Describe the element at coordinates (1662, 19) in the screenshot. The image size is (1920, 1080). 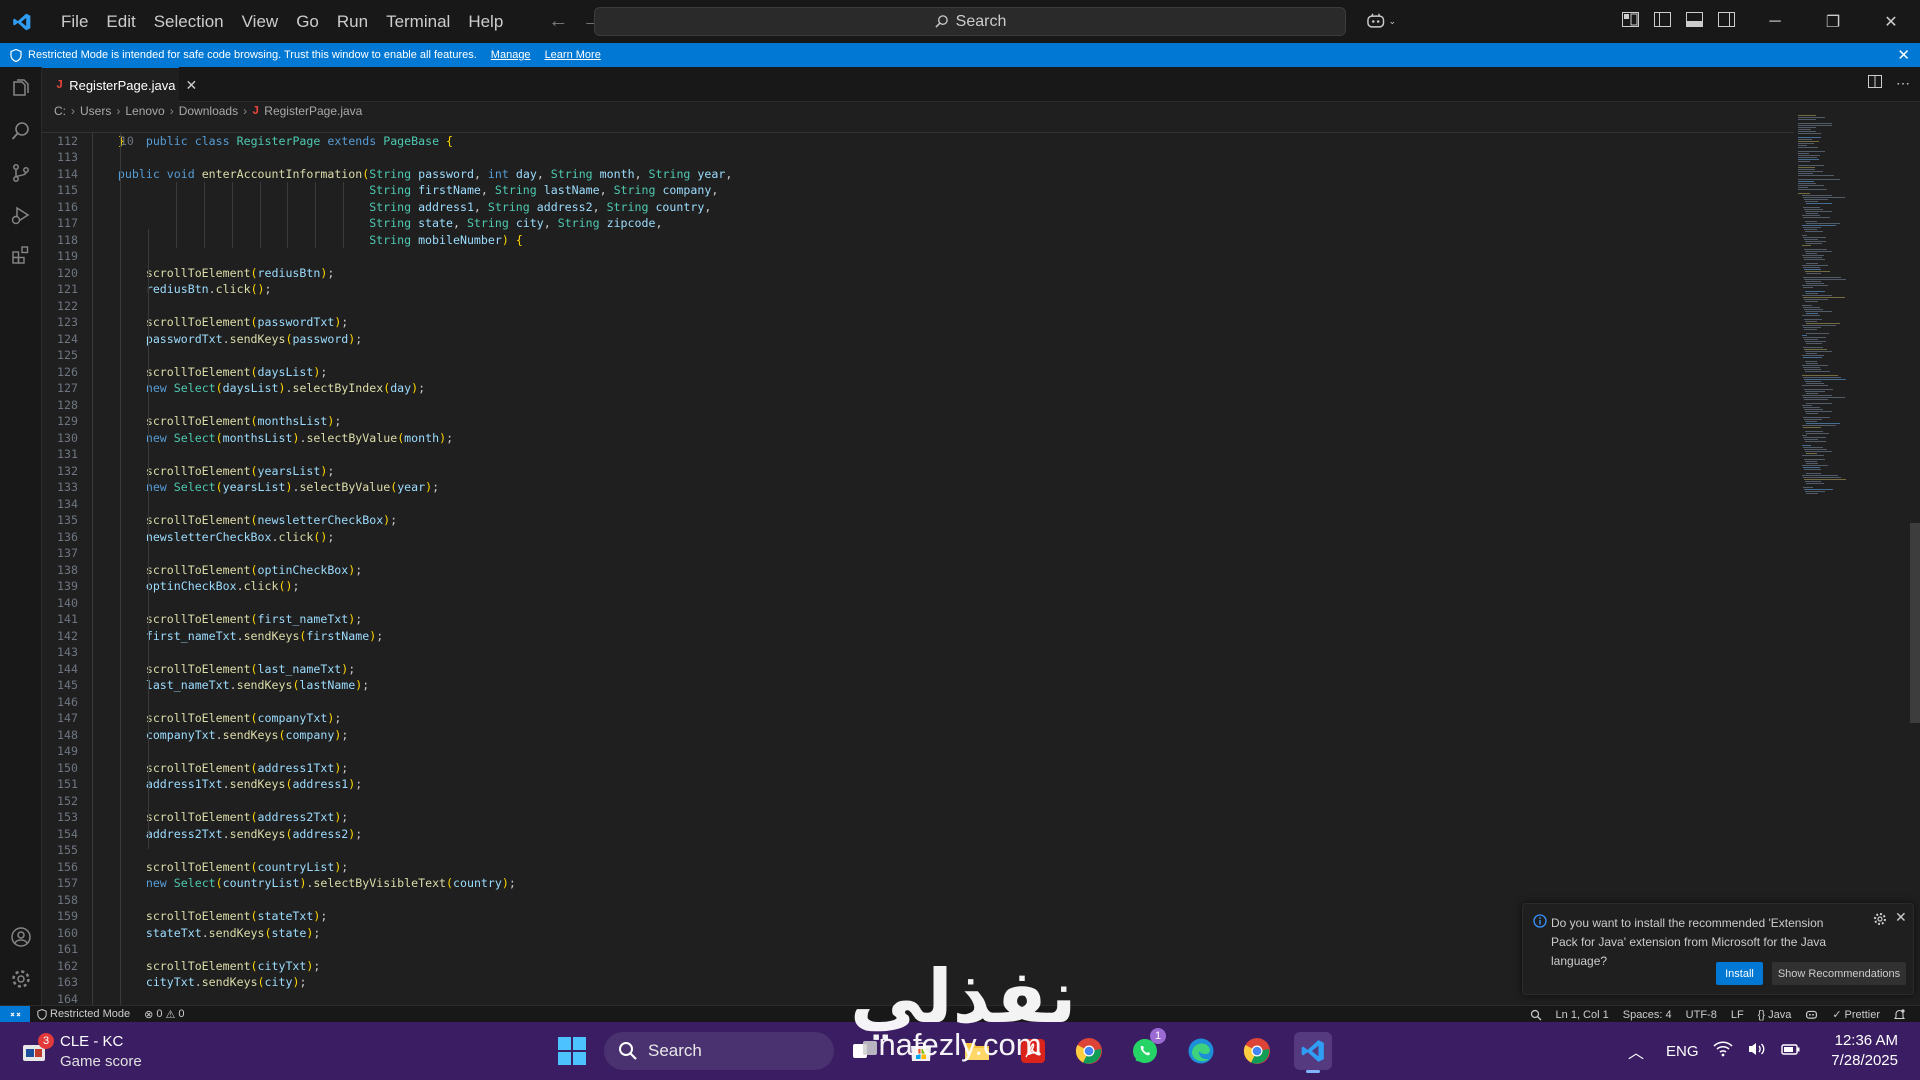
I see `toggle-primary-sidebar-icon` at that location.